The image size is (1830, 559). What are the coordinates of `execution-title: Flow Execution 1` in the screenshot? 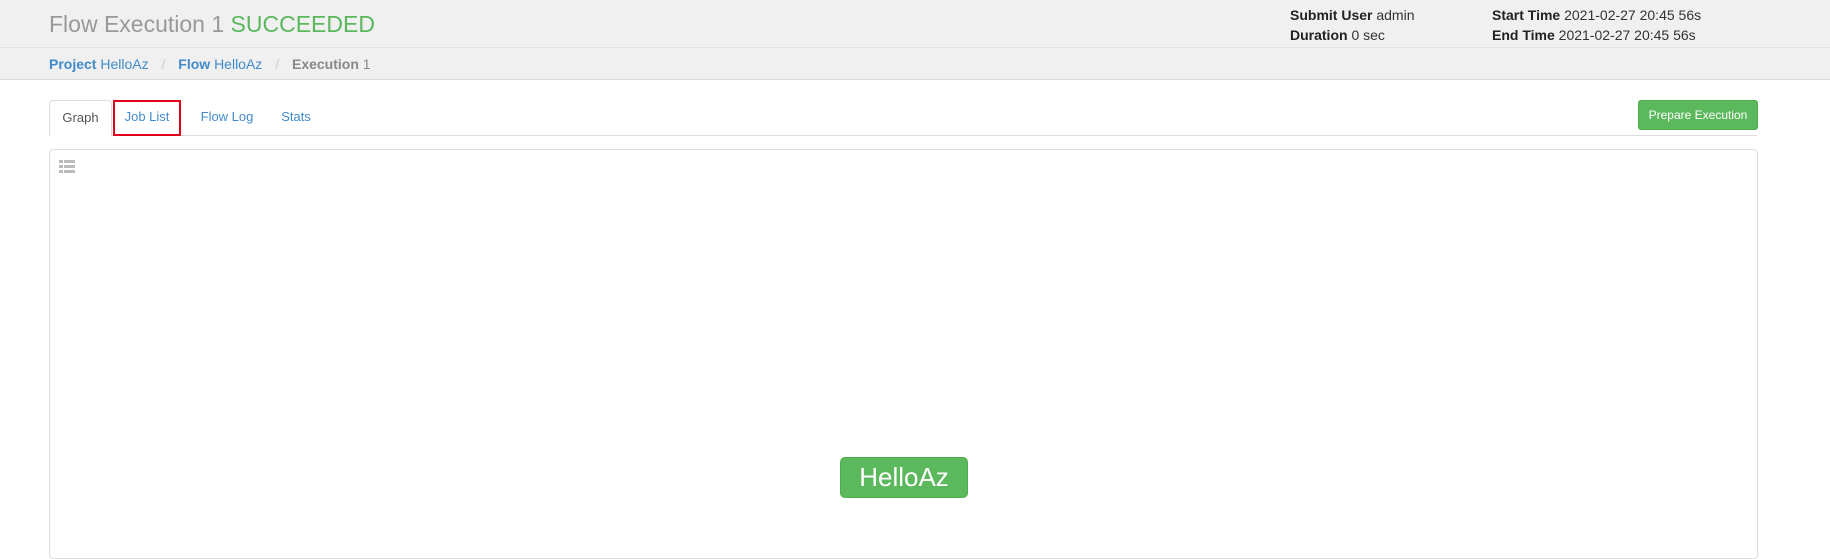 It's located at (137, 24).